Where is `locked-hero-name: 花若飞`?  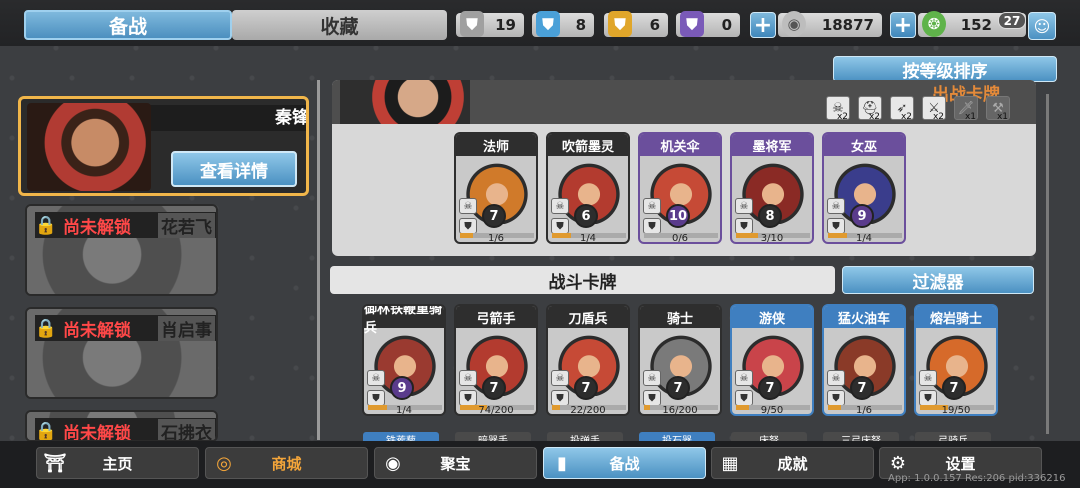 locked-hero-name: 花若飞 is located at coordinates (186, 225).